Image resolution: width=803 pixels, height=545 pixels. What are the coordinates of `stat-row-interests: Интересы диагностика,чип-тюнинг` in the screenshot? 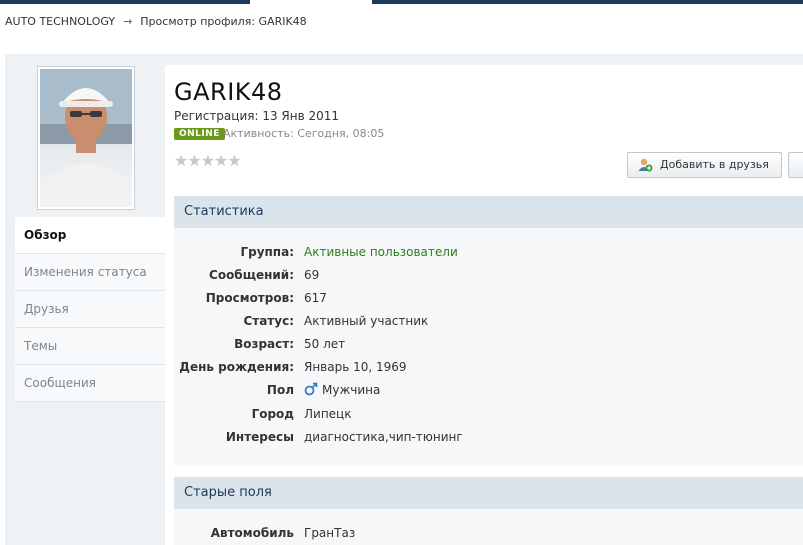 It's located at (488, 437).